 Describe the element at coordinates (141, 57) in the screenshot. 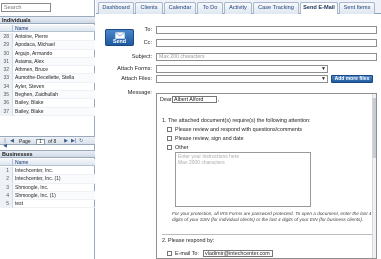

I see `subject-label: Subject:` at that location.